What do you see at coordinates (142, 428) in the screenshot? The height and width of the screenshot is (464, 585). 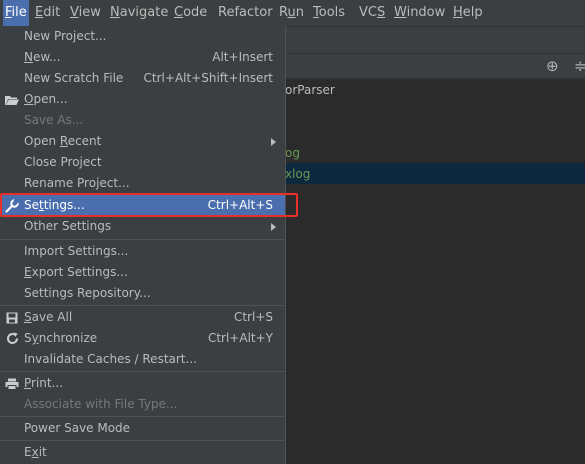 I see `menu-item-power-save-mode: Power Save Mode` at bounding box center [142, 428].